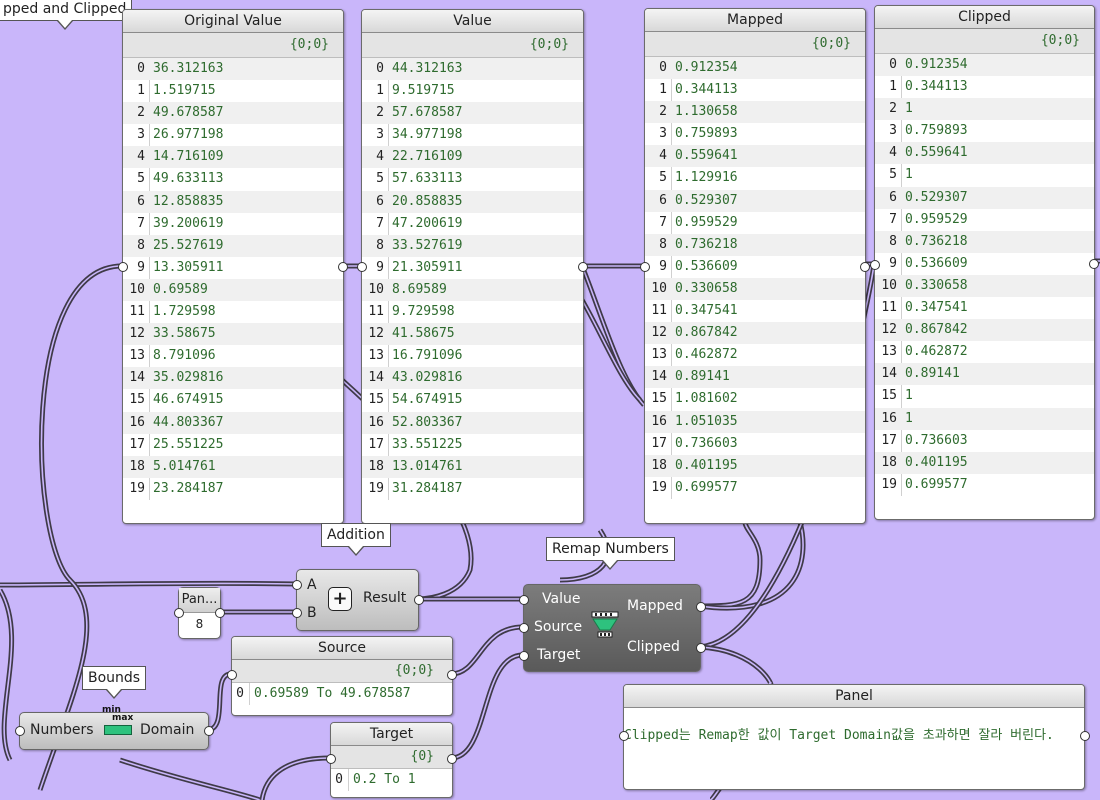 Image resolution: width=1100 pixels, height=800 pixels. Describe the element at coordinates (755, 223) in the screenshot. I see `list-item: 7 0.959529` at that location.